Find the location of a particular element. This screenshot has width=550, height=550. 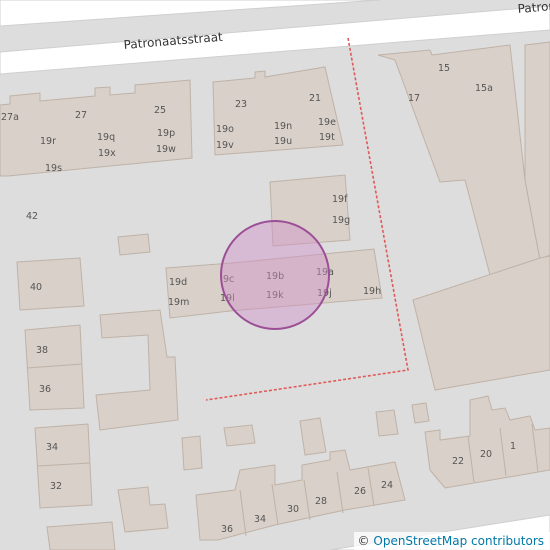

house-number: 15 is located at coordinates (444, 68).